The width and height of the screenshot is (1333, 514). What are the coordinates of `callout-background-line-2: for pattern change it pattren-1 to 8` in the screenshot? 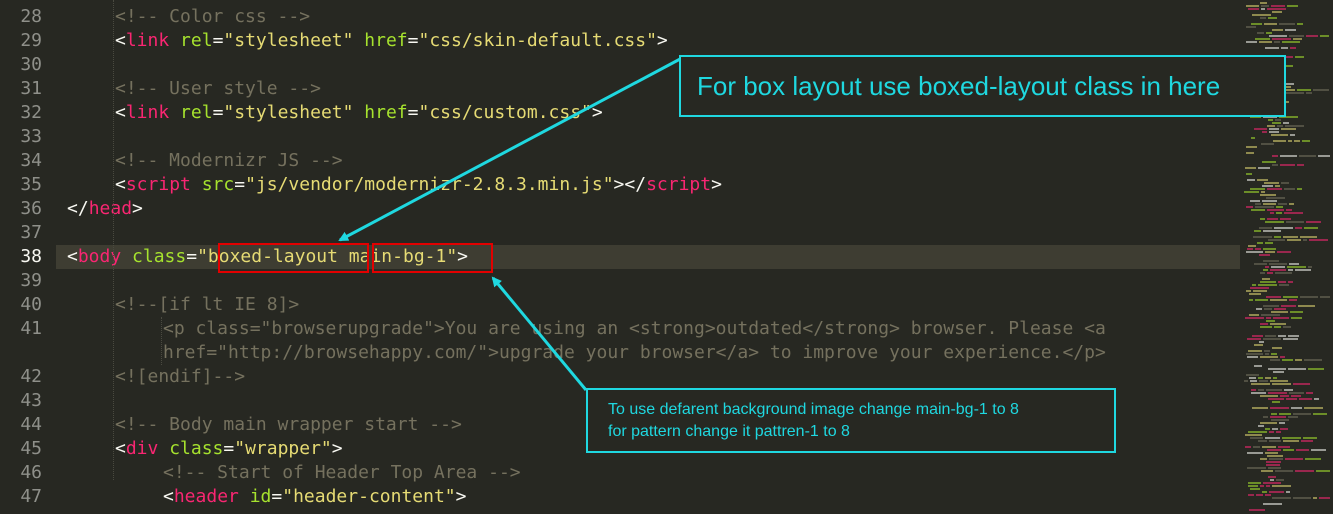 It's located at (729, 431).